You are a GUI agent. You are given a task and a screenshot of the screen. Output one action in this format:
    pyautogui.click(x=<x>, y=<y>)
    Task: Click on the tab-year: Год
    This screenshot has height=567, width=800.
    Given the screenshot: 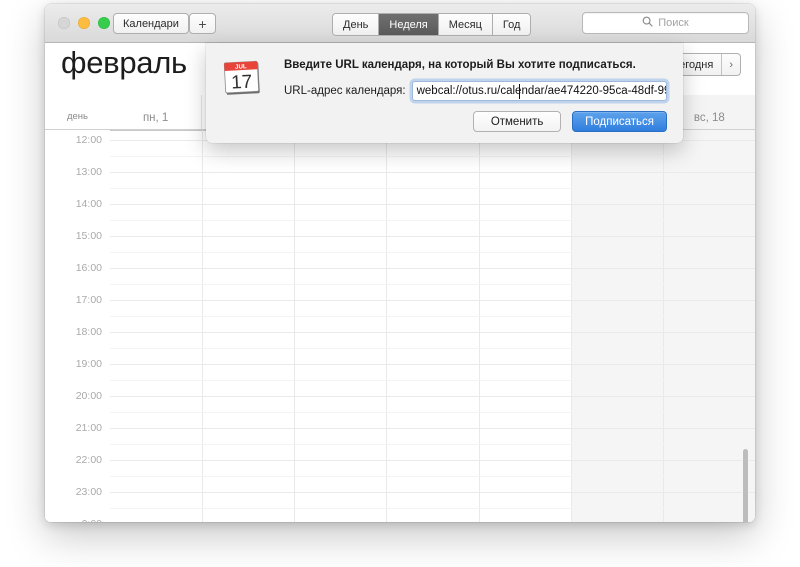 What is the action you would take?
    pyautogui.click(x=511, y=24)
    